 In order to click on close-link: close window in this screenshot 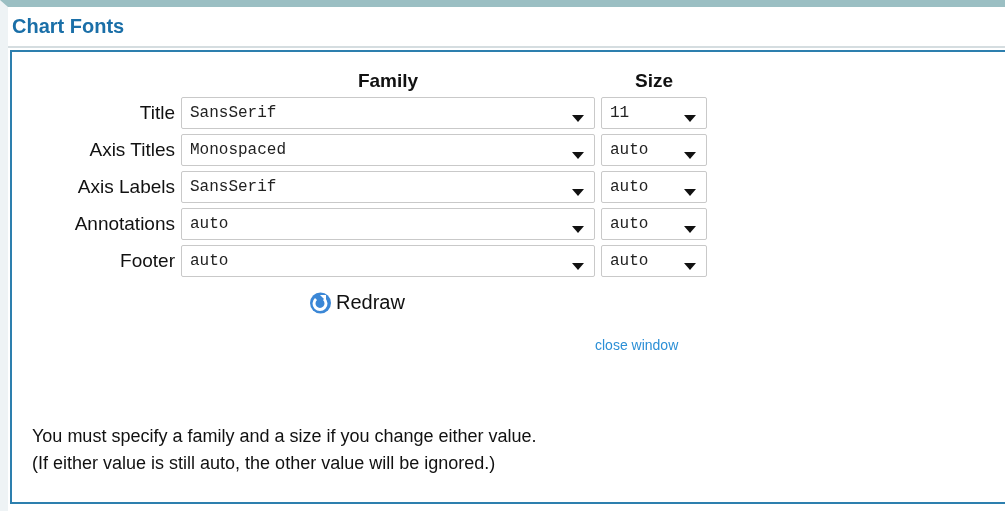, I will do `click(637, 345)`.